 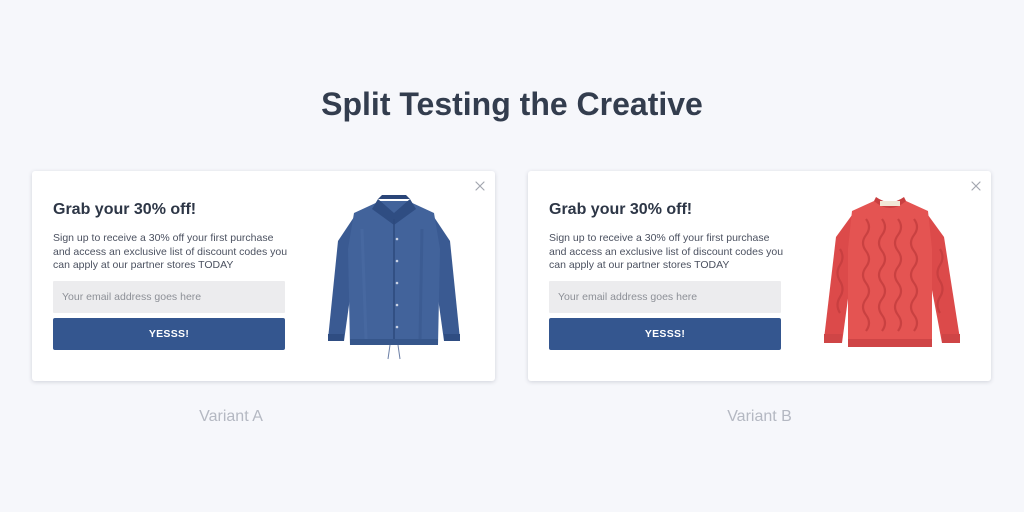 I want to click on red-sweater-image, so click(x=890, y=276).